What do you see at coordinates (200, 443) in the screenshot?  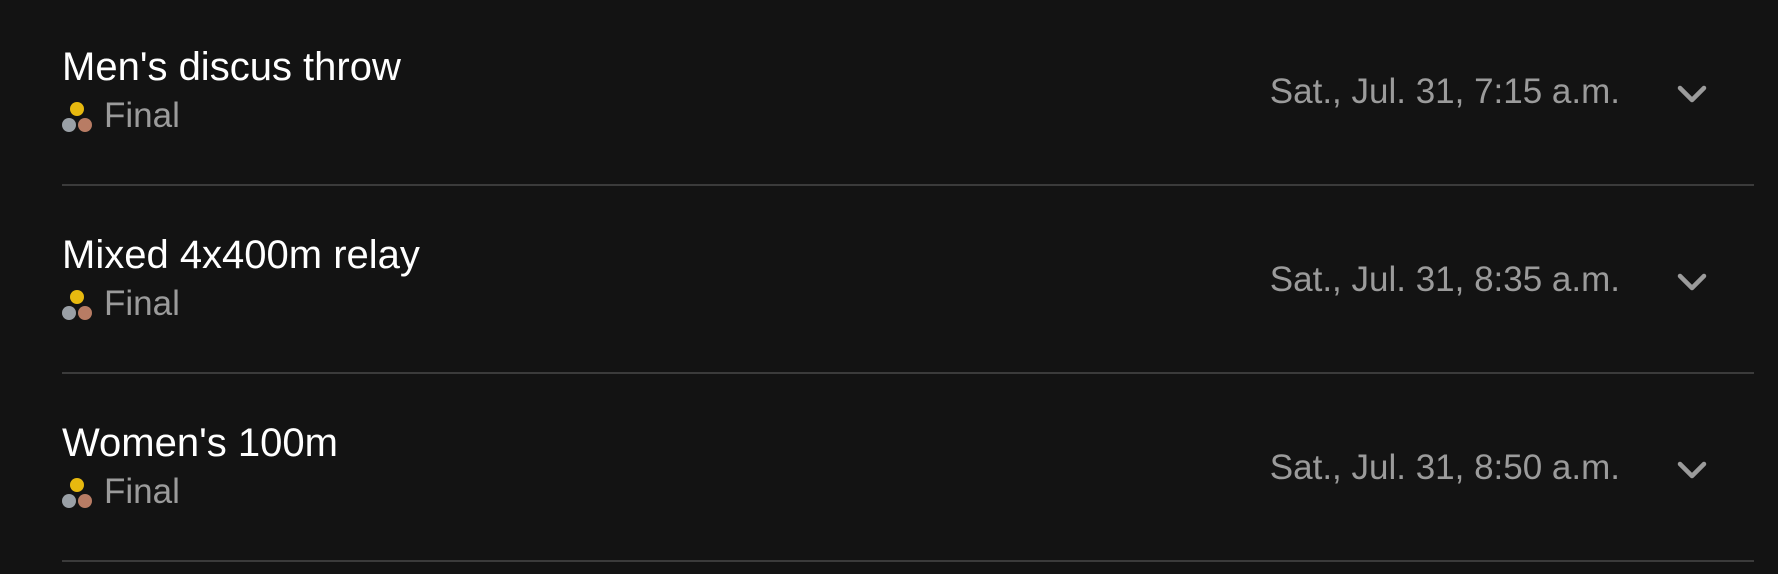 I see `event-title: Women's 100m` at bounding box center [200, 443].